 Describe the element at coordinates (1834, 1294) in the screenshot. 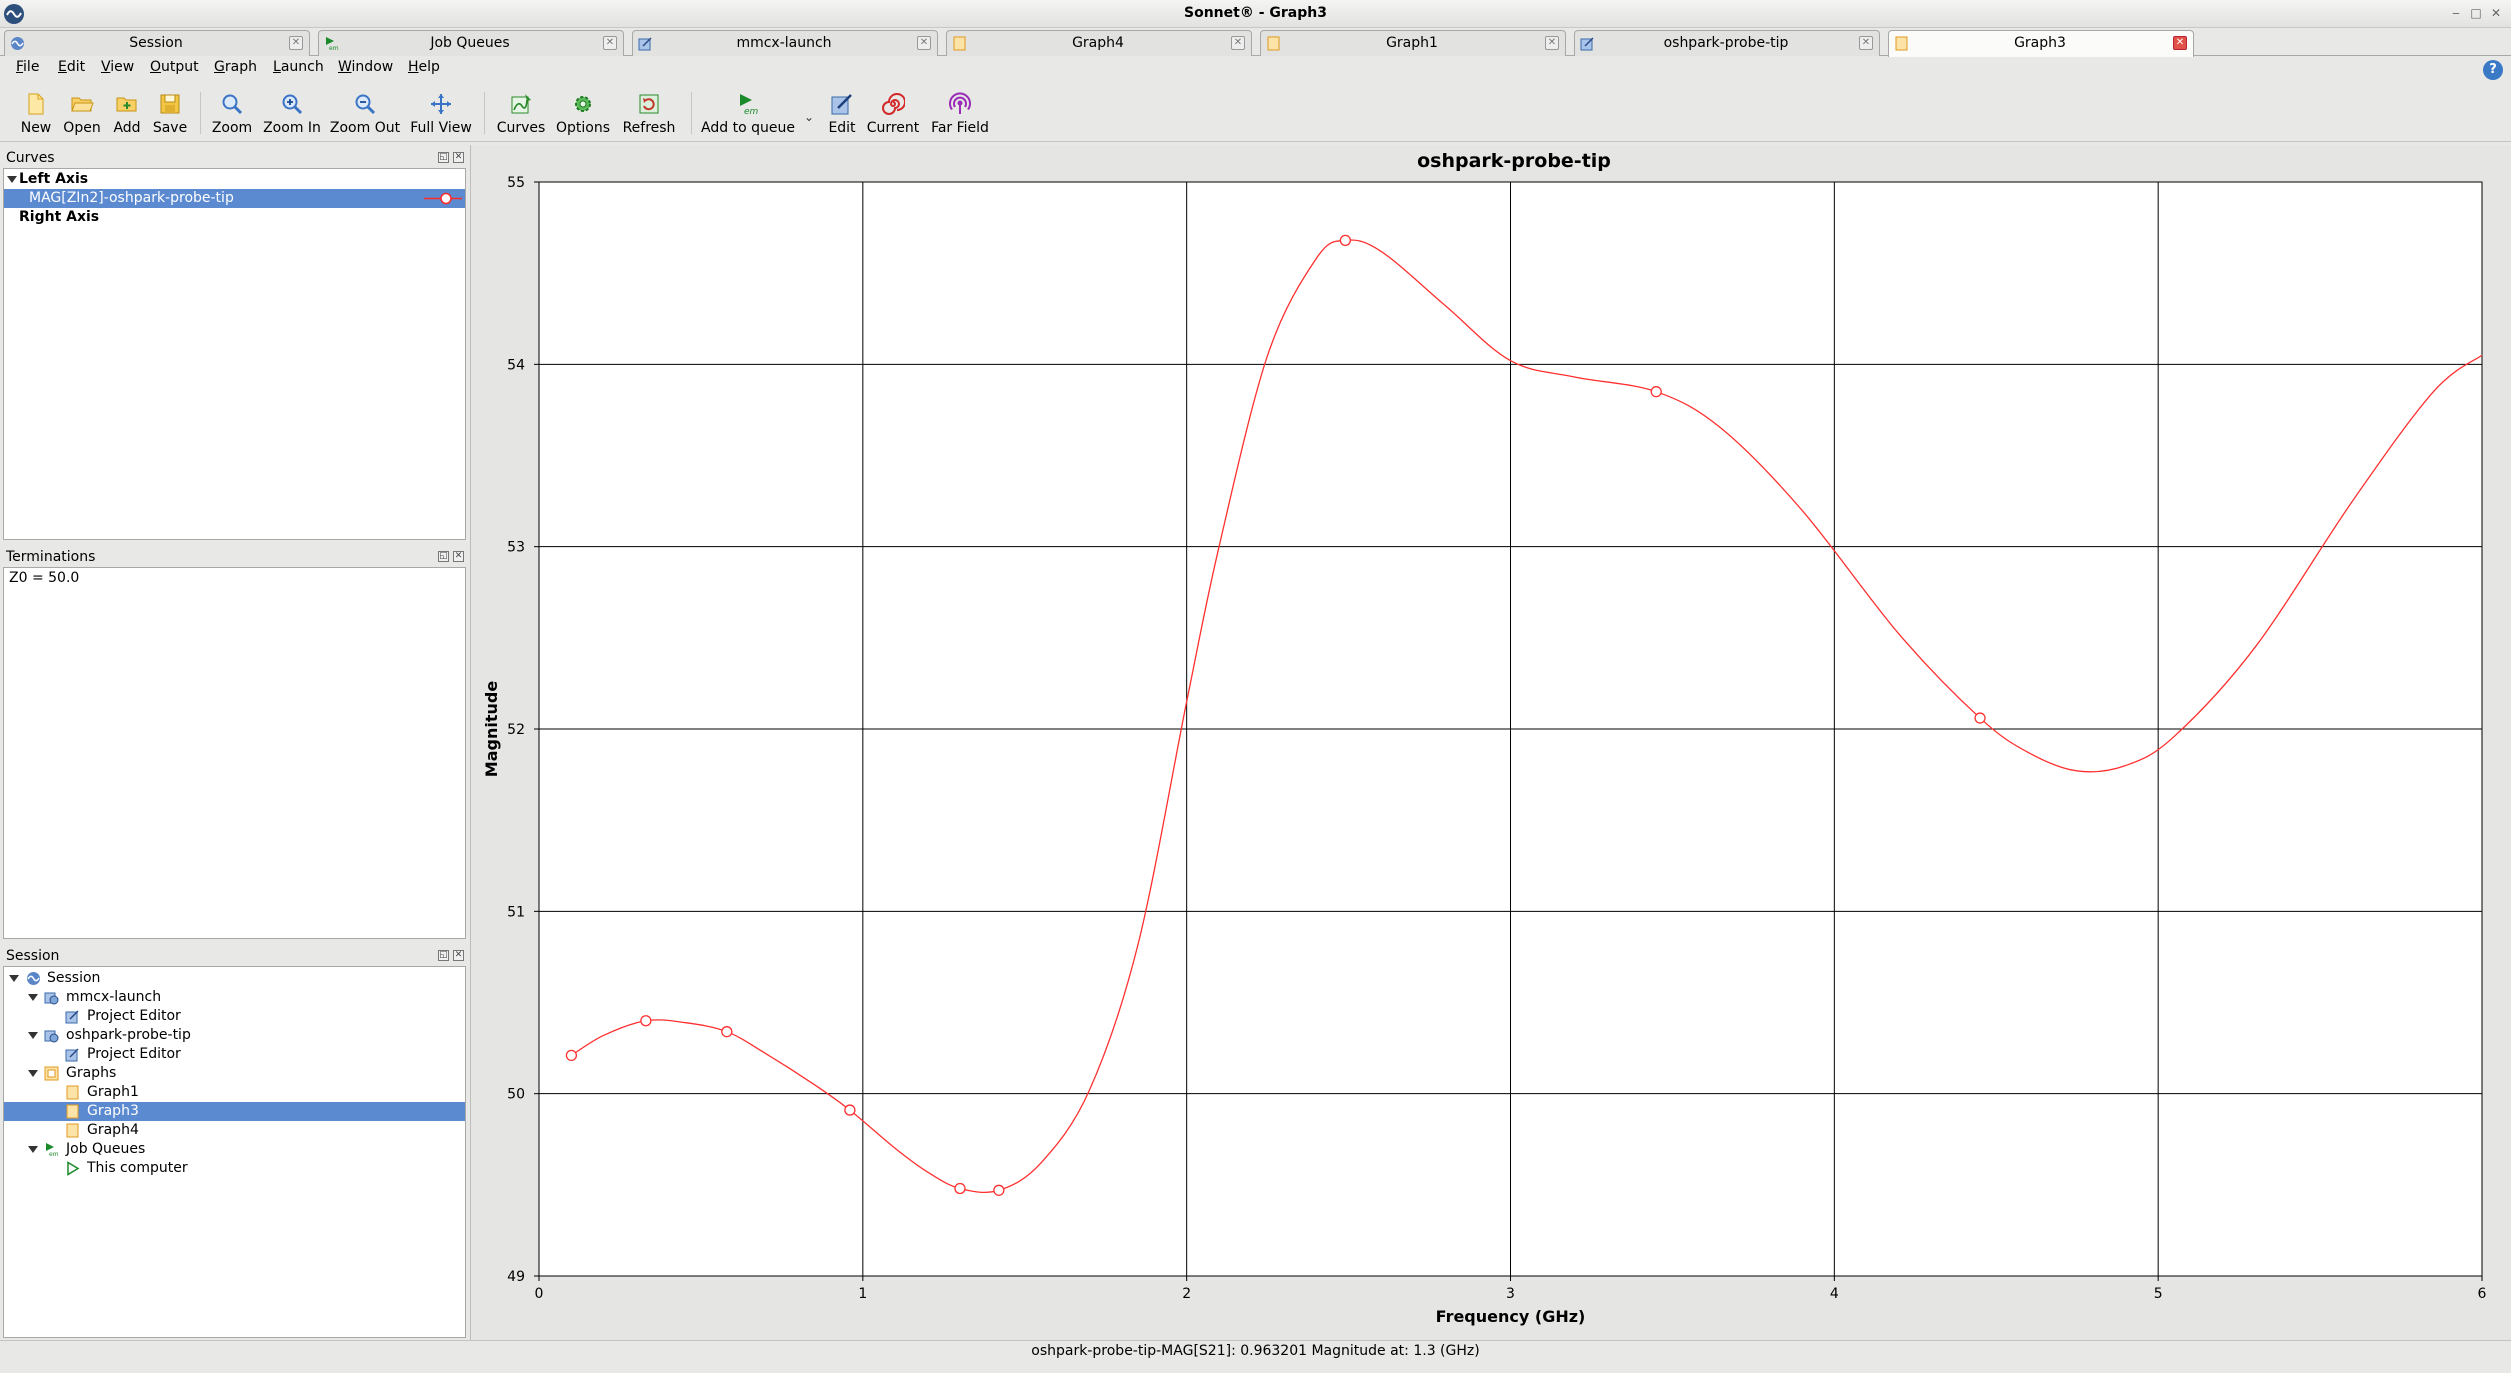

I see `x-tick-label: 4` at that location.